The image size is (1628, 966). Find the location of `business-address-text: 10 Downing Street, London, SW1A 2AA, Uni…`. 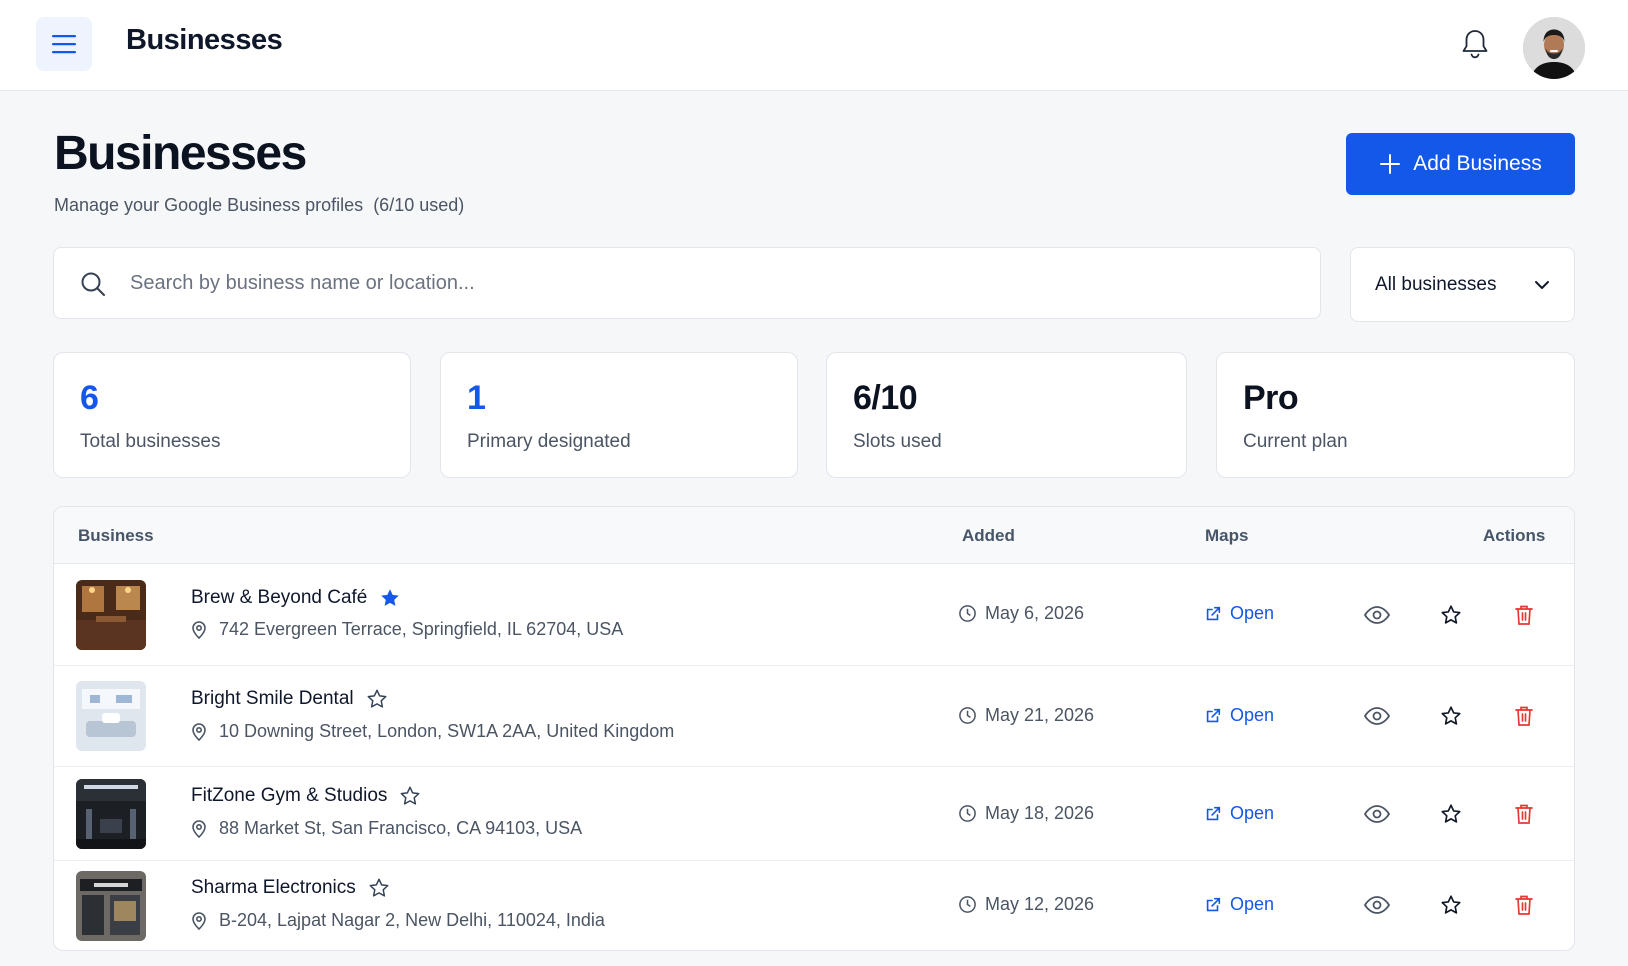

business-address-text: 10 Downing Street, London, SW1A 2AA, Uni… is located at coordinates (447, 731).